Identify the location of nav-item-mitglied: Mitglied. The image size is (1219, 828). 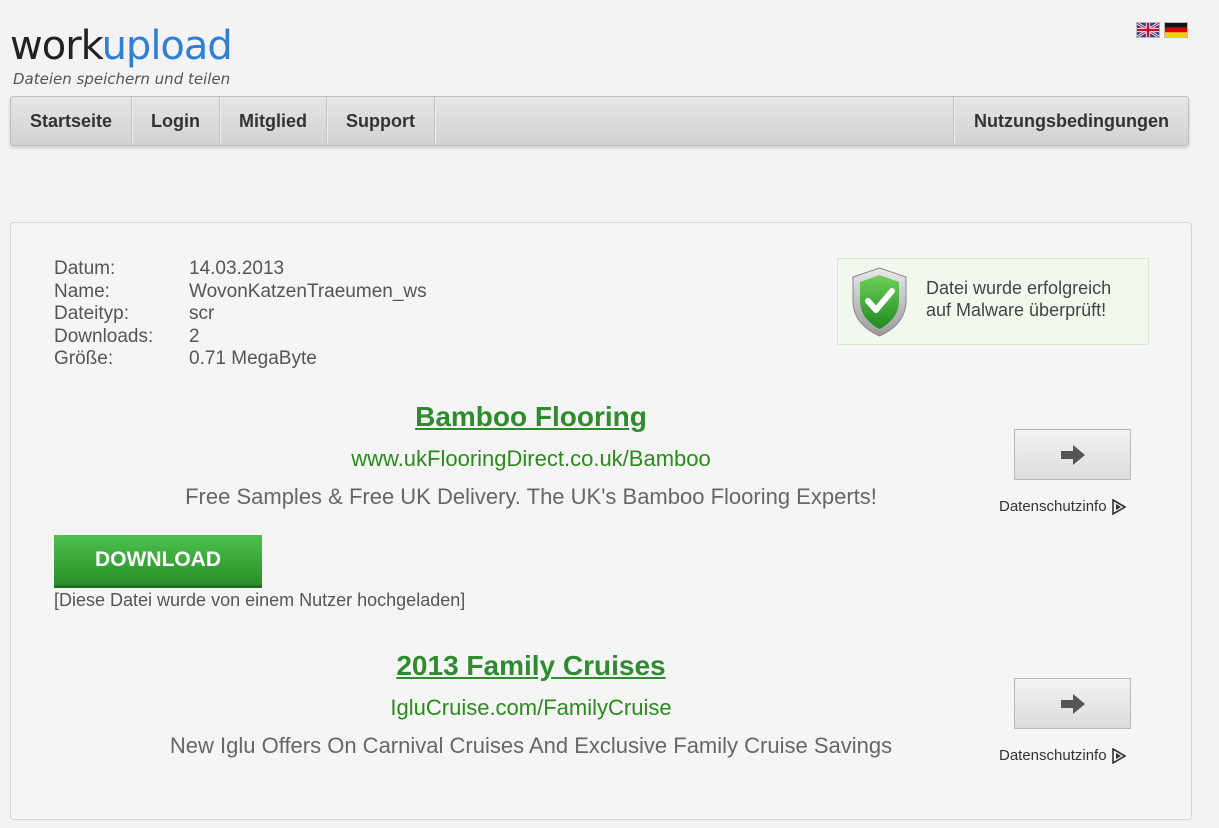
(274, 121).